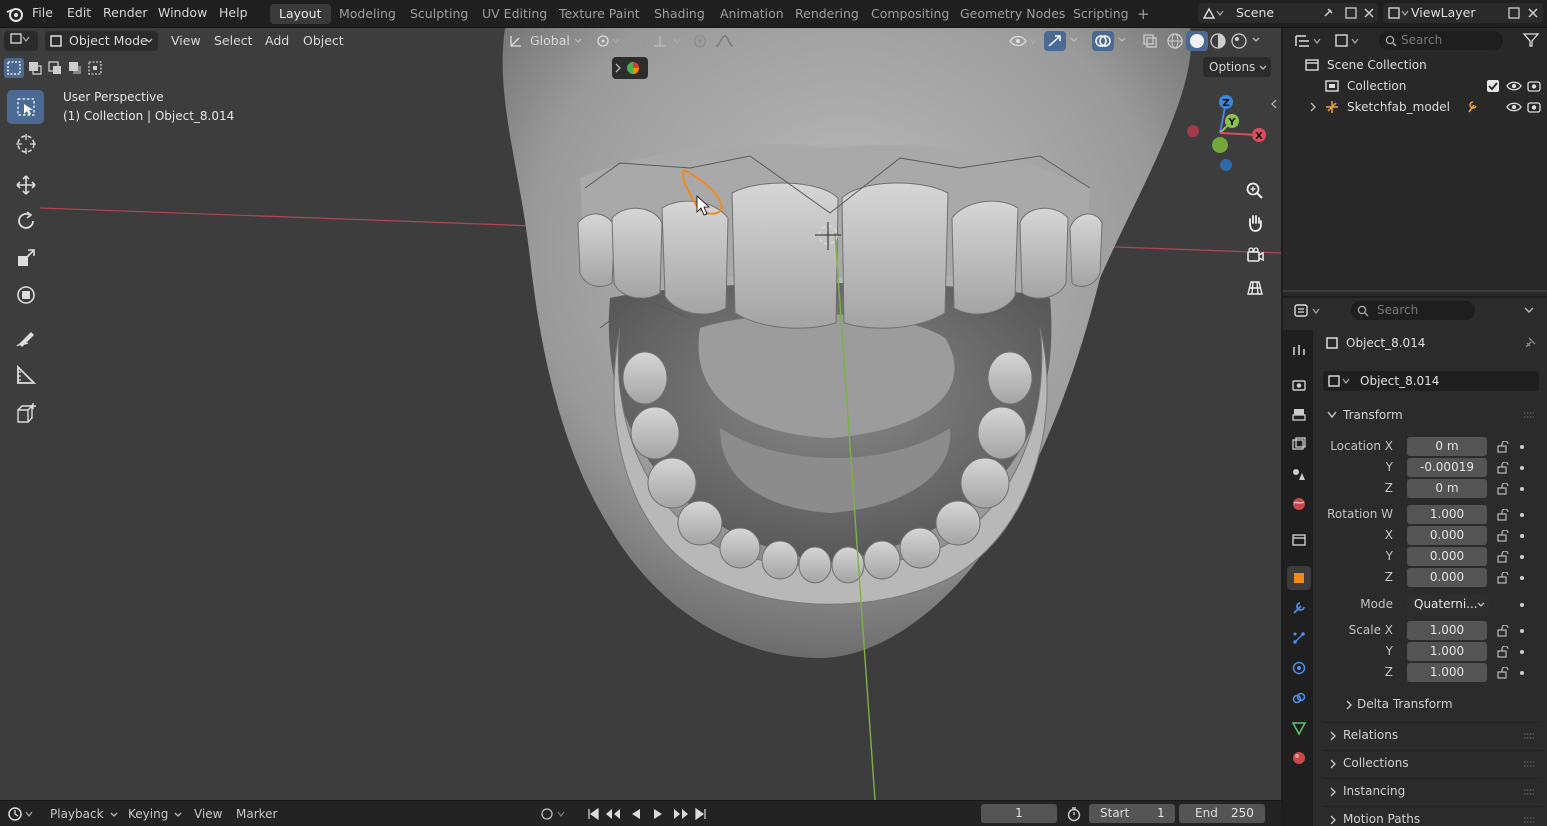 The width and height of the screenshot is (1547, 826). I want to click on location-z-field: 0 m, so click(1447, 488).